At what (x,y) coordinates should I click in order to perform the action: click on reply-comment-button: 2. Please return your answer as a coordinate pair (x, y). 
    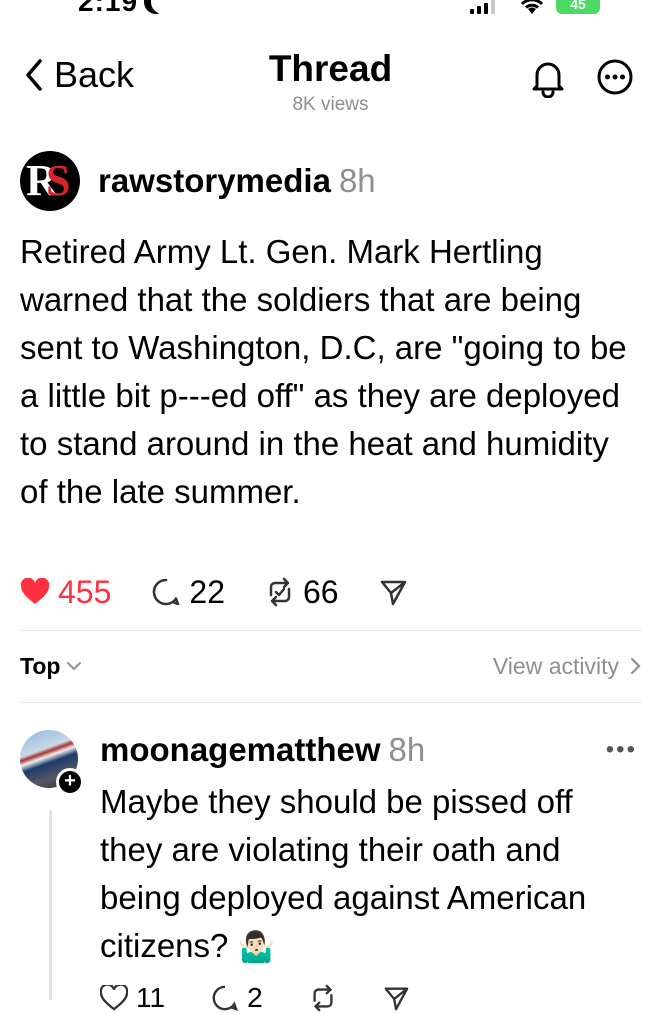
    Looking at the image, I should click on (237, 998).